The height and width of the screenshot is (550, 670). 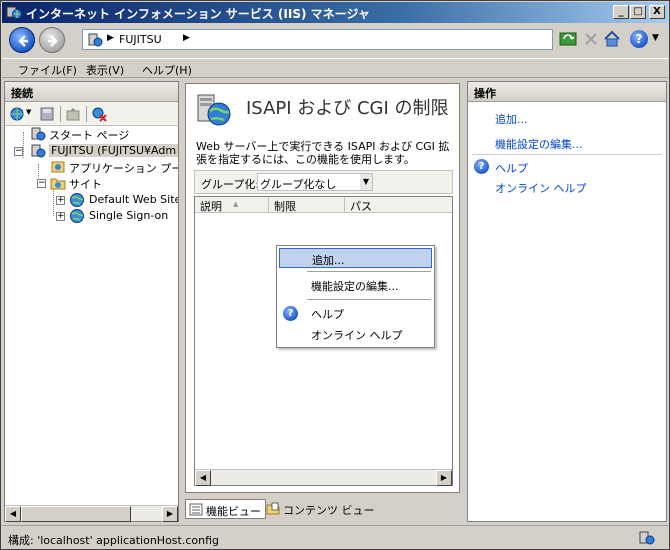 What do you see at coordinates (355, 313) in the screenshot?
I see `context-menu-help: ヘルプ` at bounding box center [355, 313].